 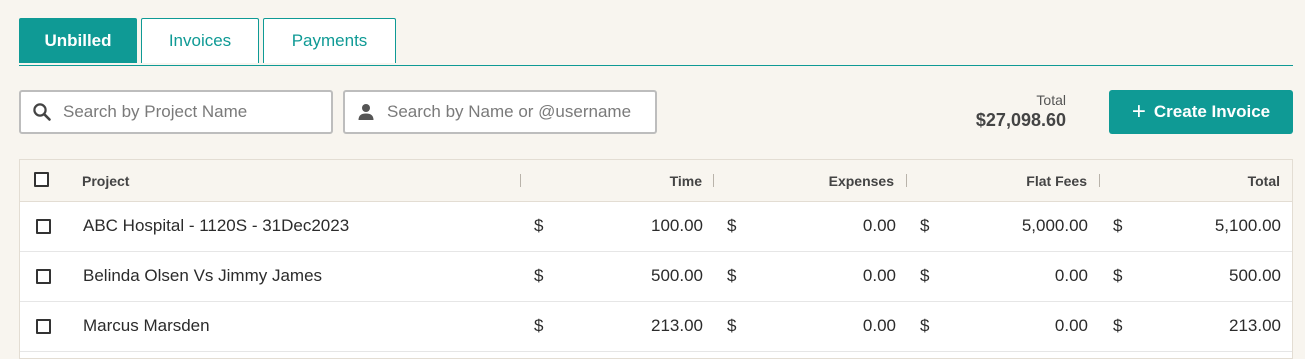 I want to click on header-flat-fees: Flat Fees, so click(x=1006, y=180).